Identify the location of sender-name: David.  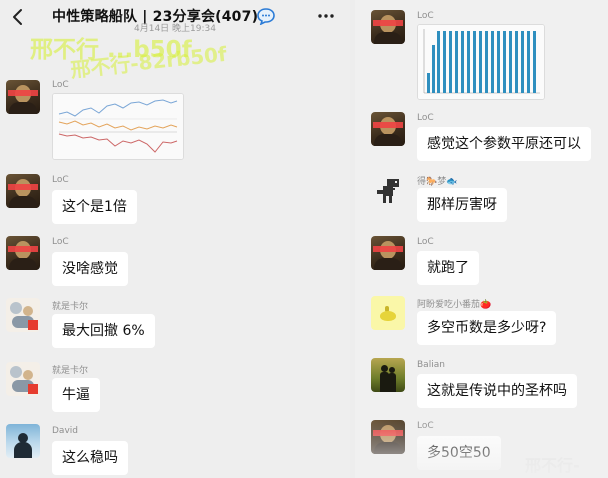
(65, 431).